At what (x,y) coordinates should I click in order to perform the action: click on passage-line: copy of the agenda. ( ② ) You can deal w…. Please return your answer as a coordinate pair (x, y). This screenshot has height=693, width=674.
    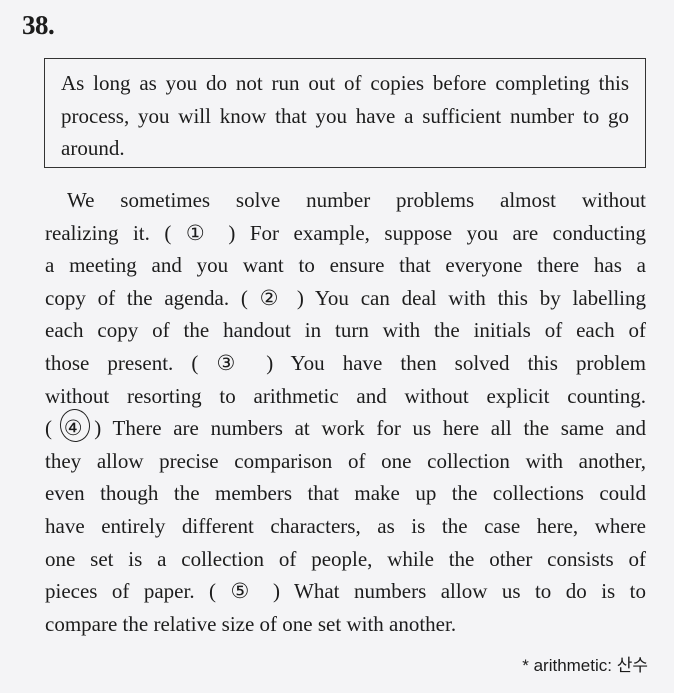
    Looking at the image, I should click on (345, 297).